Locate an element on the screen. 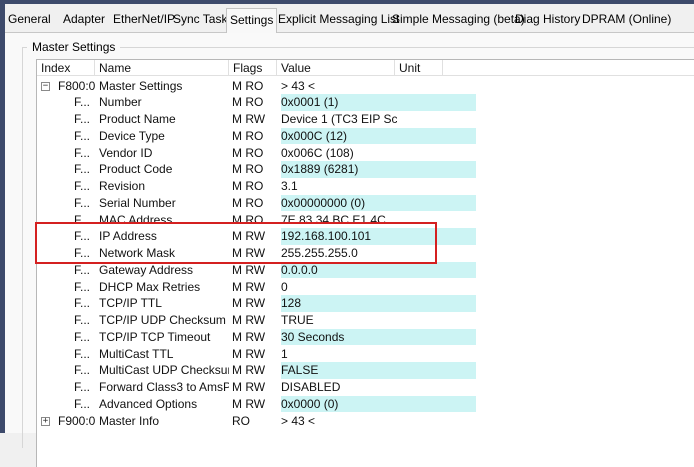 This screenshot has width=694, height=467. tab-settings: Settings is located at coordinates (252, 20).